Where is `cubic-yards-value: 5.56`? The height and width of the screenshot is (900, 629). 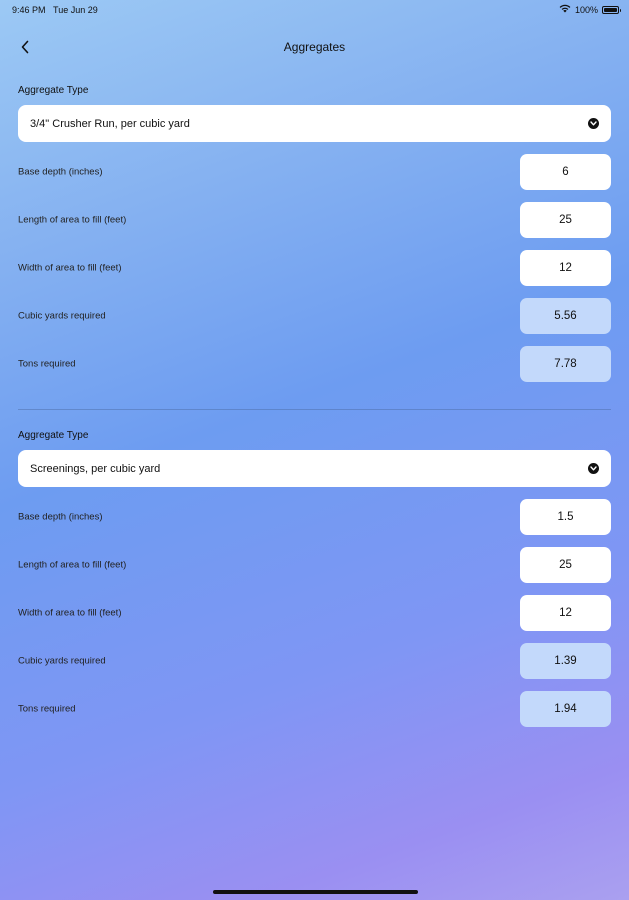
cubic-yards-value: 5.56 is located at coordinates (565, 316).